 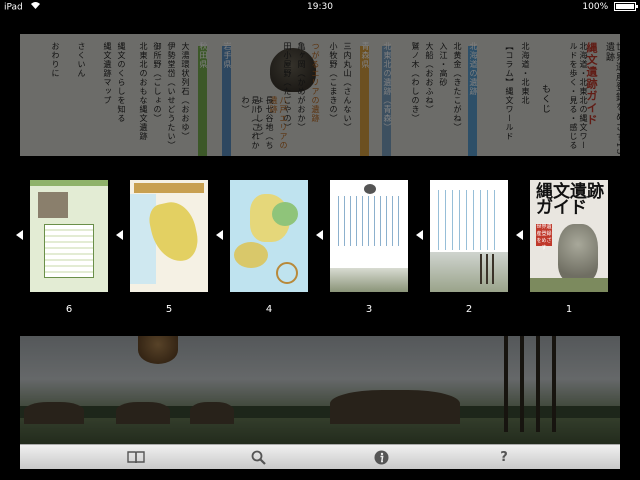 What do you see at coordinates (595, 7) in the screenshot?
I see `battery-percent: 100%` at bounding box center [595, 7].